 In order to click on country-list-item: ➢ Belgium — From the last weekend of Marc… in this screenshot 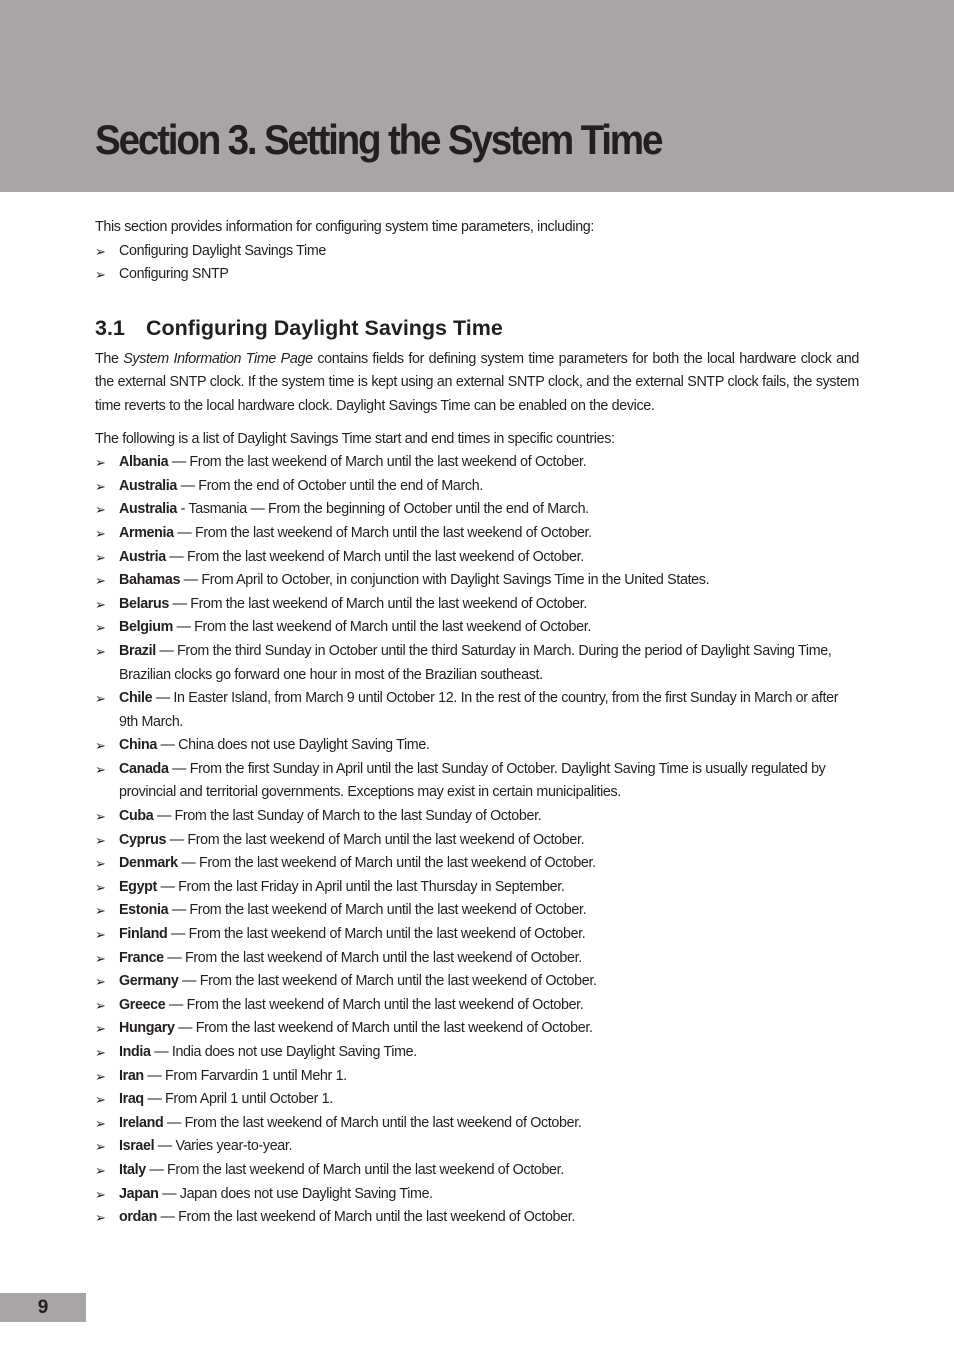, I will do `click(477, 628)`.